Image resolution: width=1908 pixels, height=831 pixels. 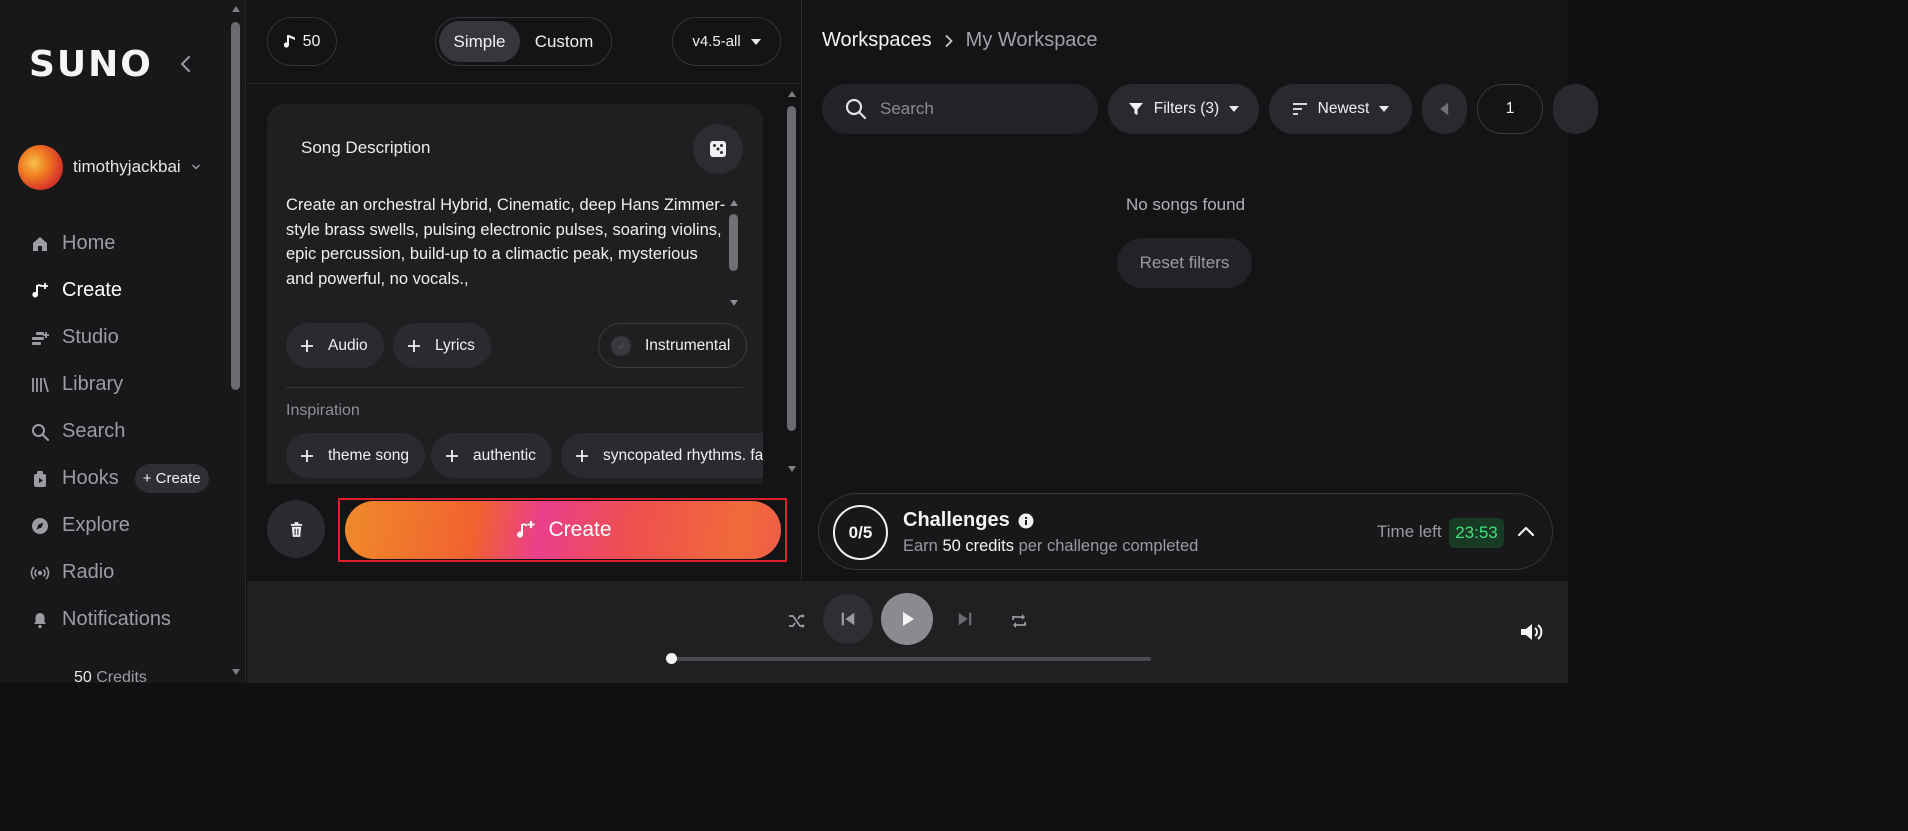 What do you see at coordinates (236, 672) in the screenshot?
I see `sidebar-scroll-down` at bounding box center [236, 672].